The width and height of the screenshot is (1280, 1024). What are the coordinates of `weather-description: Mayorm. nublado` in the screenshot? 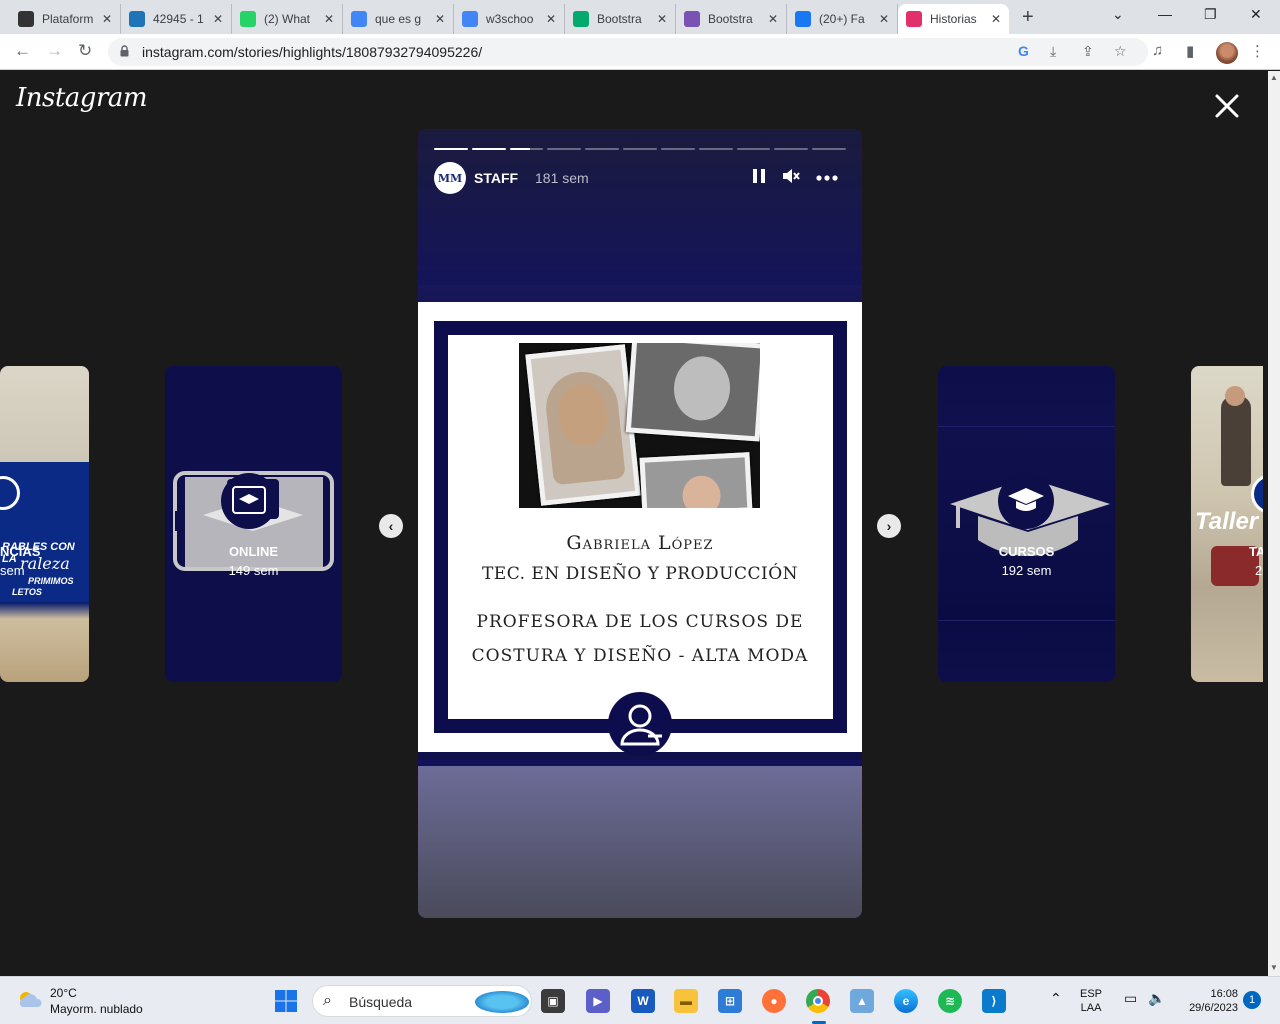 It's located at (96, 1009).